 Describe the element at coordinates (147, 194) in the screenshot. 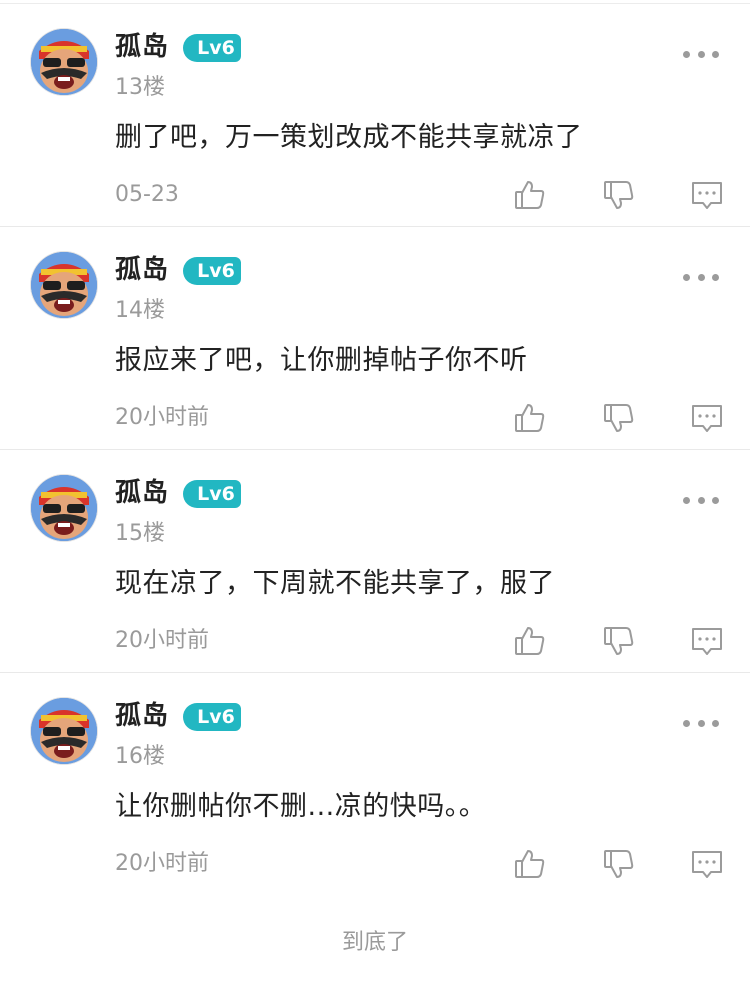

I see `comment-time: 05-23` at that location.